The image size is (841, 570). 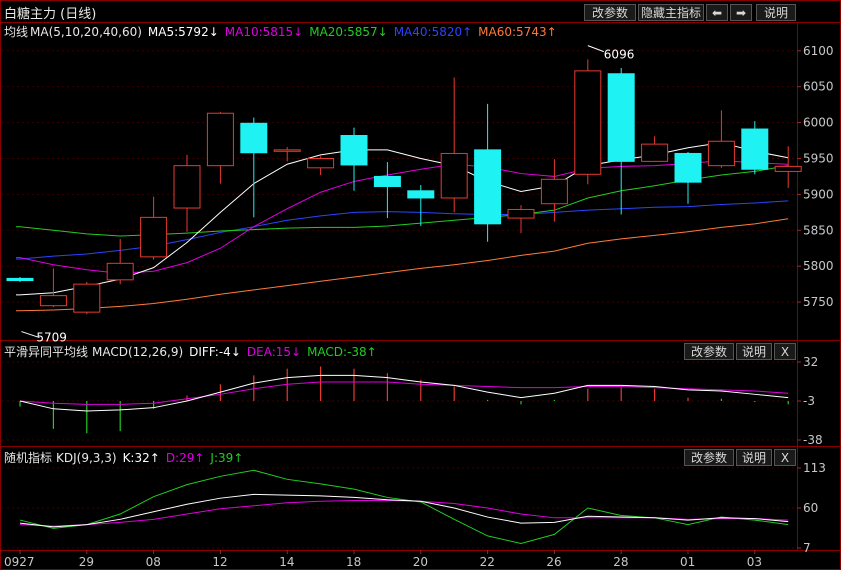 I want to click on arrow-right-icon: ➡, so click(x=741, y=12).